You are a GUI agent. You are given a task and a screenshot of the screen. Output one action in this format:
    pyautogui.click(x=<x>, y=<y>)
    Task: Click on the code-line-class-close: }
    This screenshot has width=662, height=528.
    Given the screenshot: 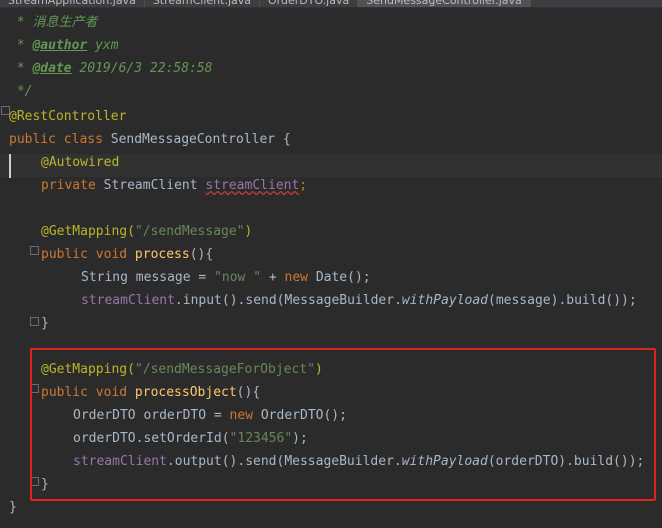 What is the action you would take?
    pyautogui.click(x=13, y=507)
    